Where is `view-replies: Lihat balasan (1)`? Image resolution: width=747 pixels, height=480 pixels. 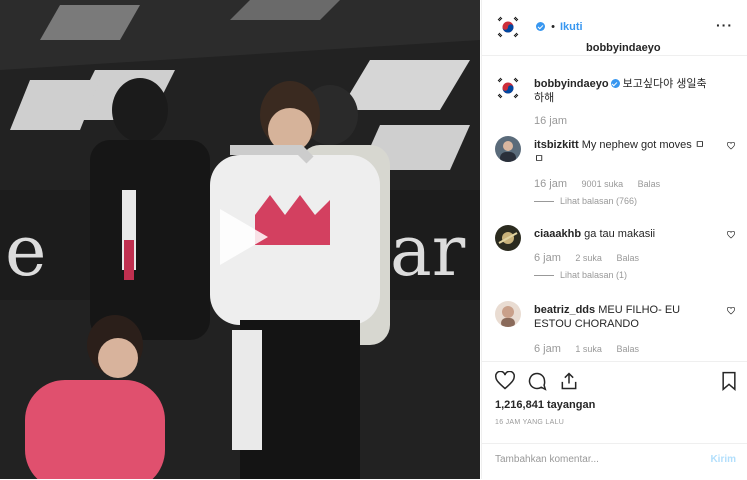
view-replies: Lihat balasan (1) is located at coordinates (580, 275).